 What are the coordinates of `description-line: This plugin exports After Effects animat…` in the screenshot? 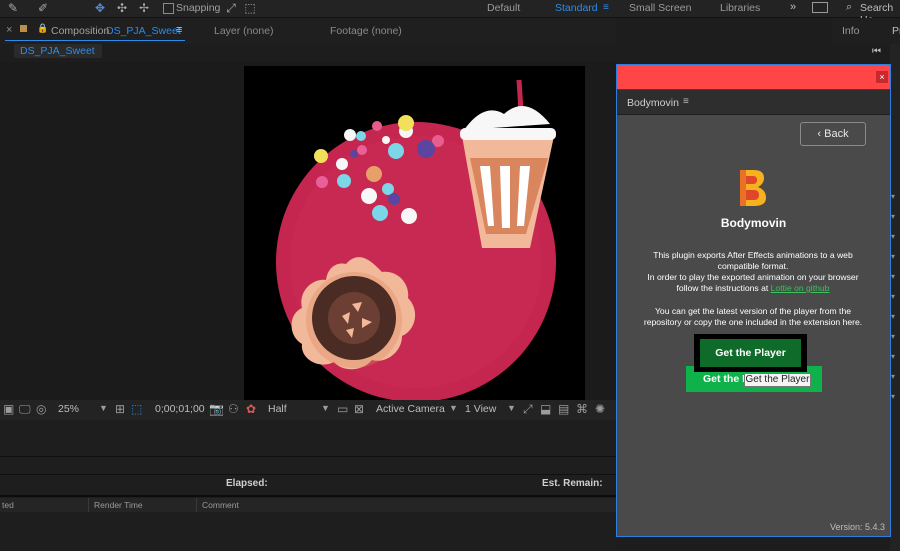 It's located at (753, 255).